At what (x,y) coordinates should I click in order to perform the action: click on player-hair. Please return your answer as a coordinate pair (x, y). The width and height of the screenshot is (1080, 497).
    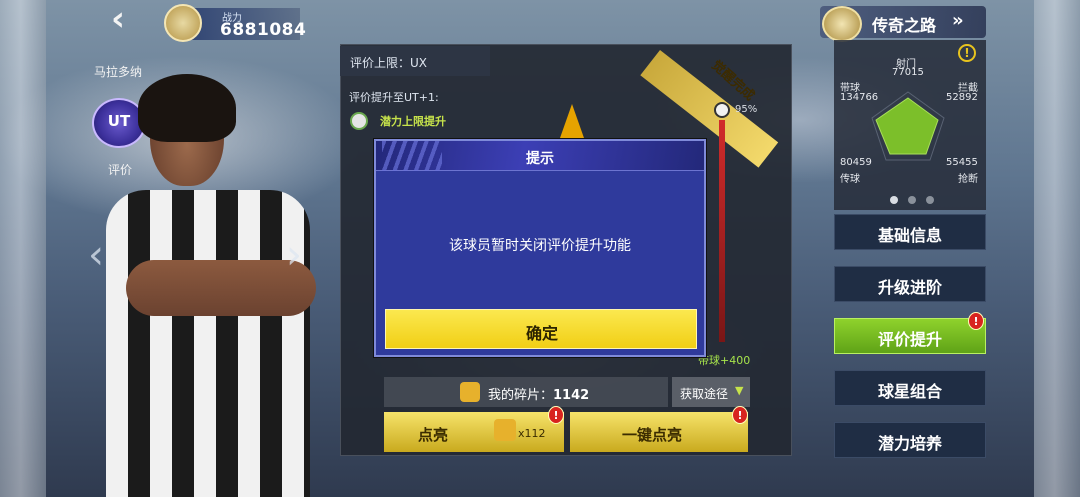
    Looking at the image, I should click on (187, 108).